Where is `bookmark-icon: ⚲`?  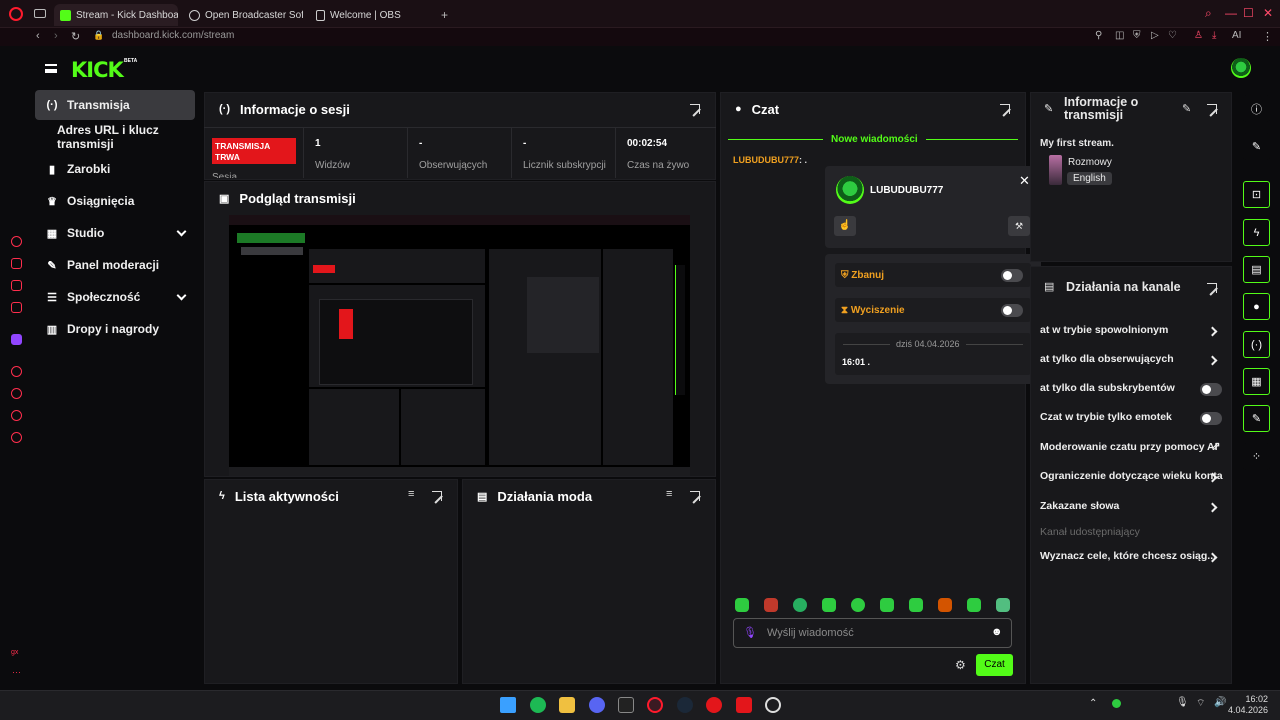 bookmark-icon: ⚲ is located at coordinates (1098, 35).